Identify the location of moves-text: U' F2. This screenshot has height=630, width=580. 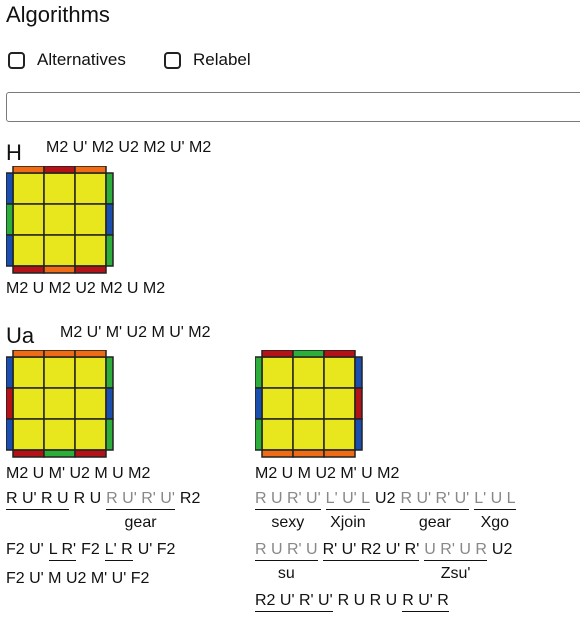
(156, 549).